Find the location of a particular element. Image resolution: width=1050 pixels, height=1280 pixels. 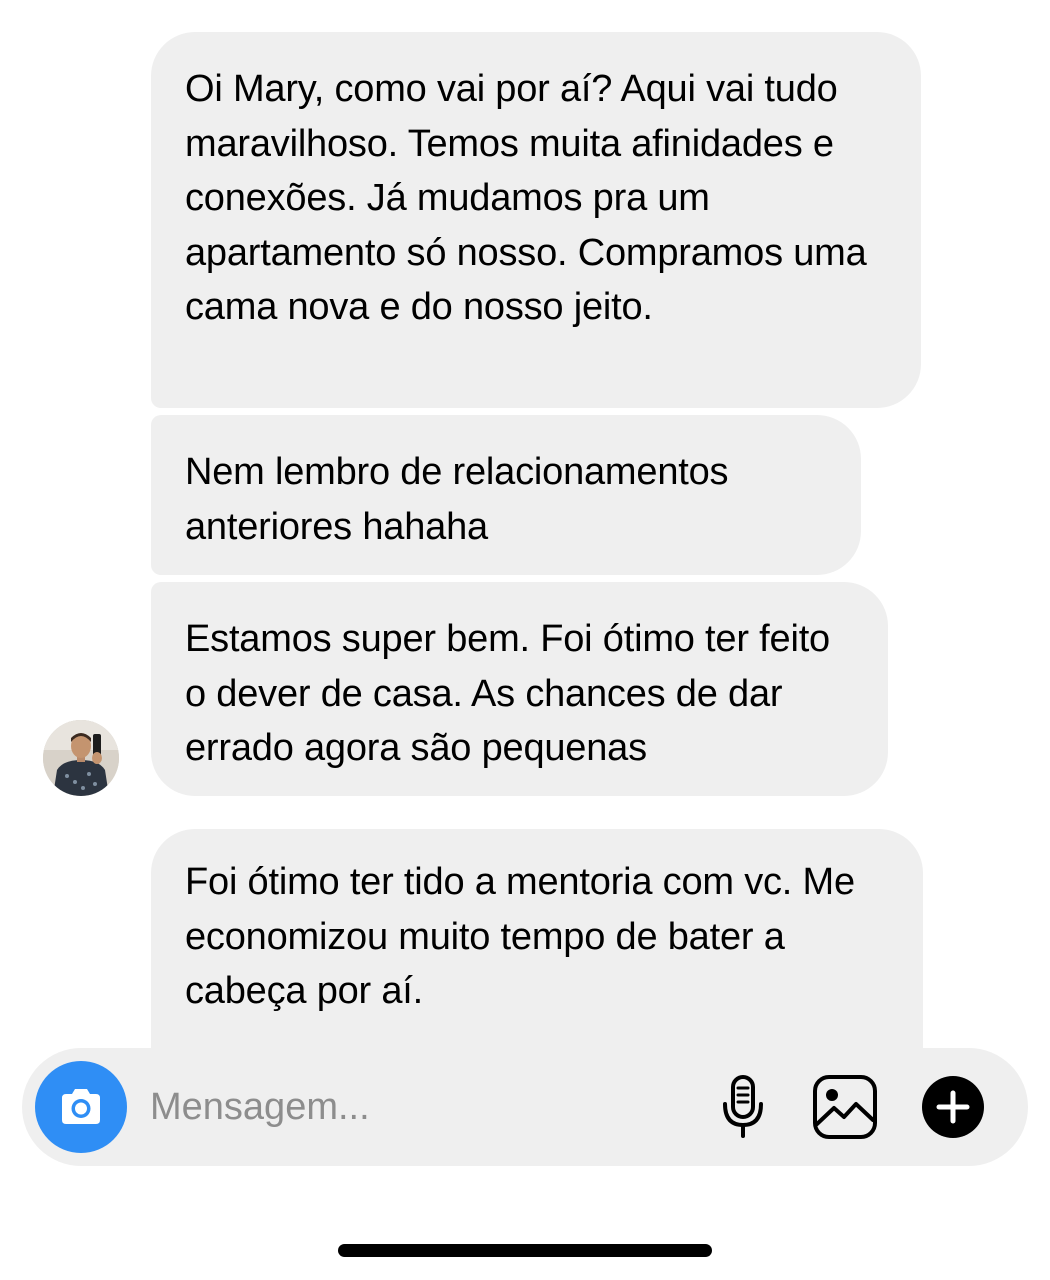

camera-button is located at coordinates (81, 1107).